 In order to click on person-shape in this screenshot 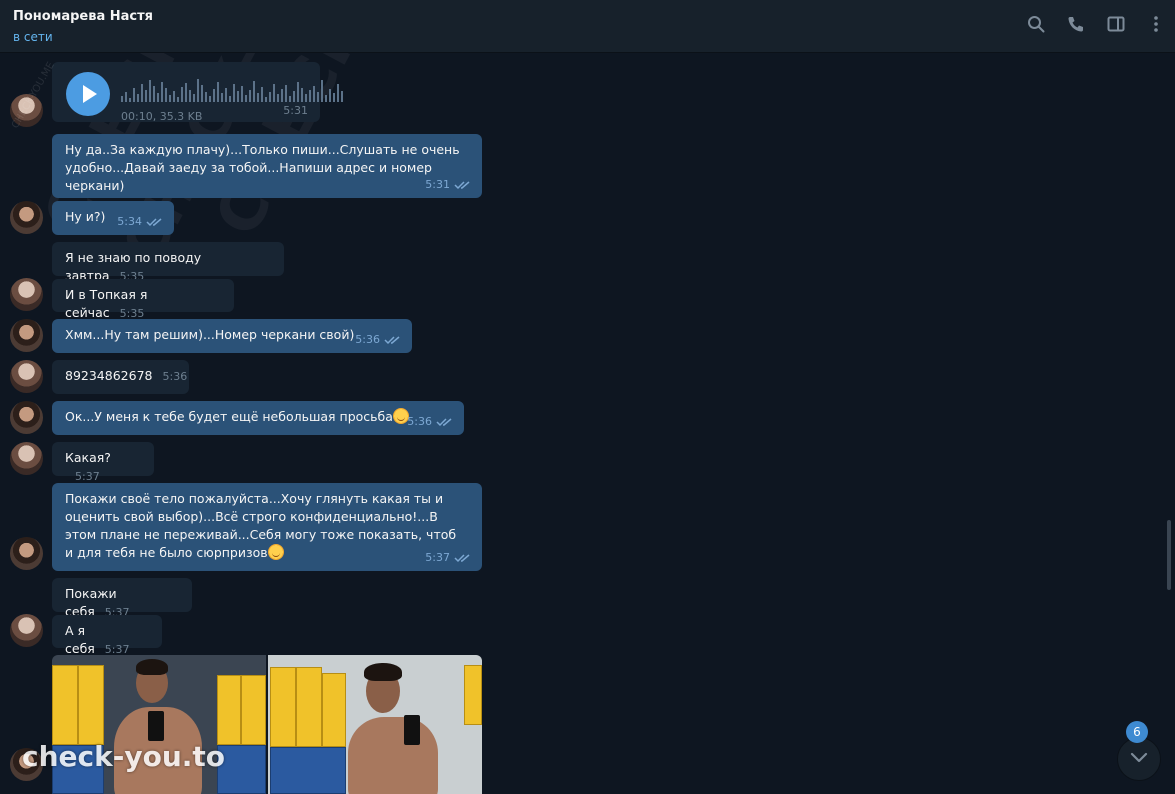, I will do `click(393, 755)`.